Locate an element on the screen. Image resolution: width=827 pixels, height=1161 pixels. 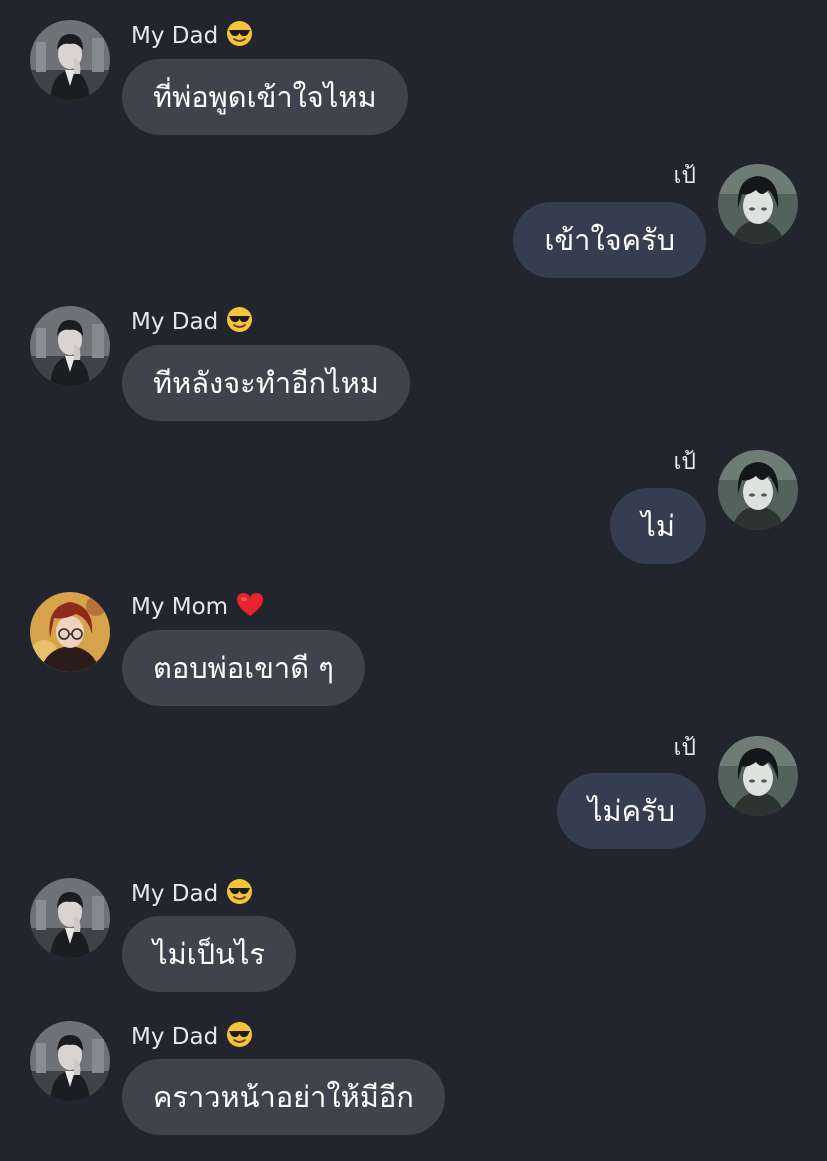
message-bubble: คราวหน้าอย่าให้มีอีก is located at coordinates (283, 1097).